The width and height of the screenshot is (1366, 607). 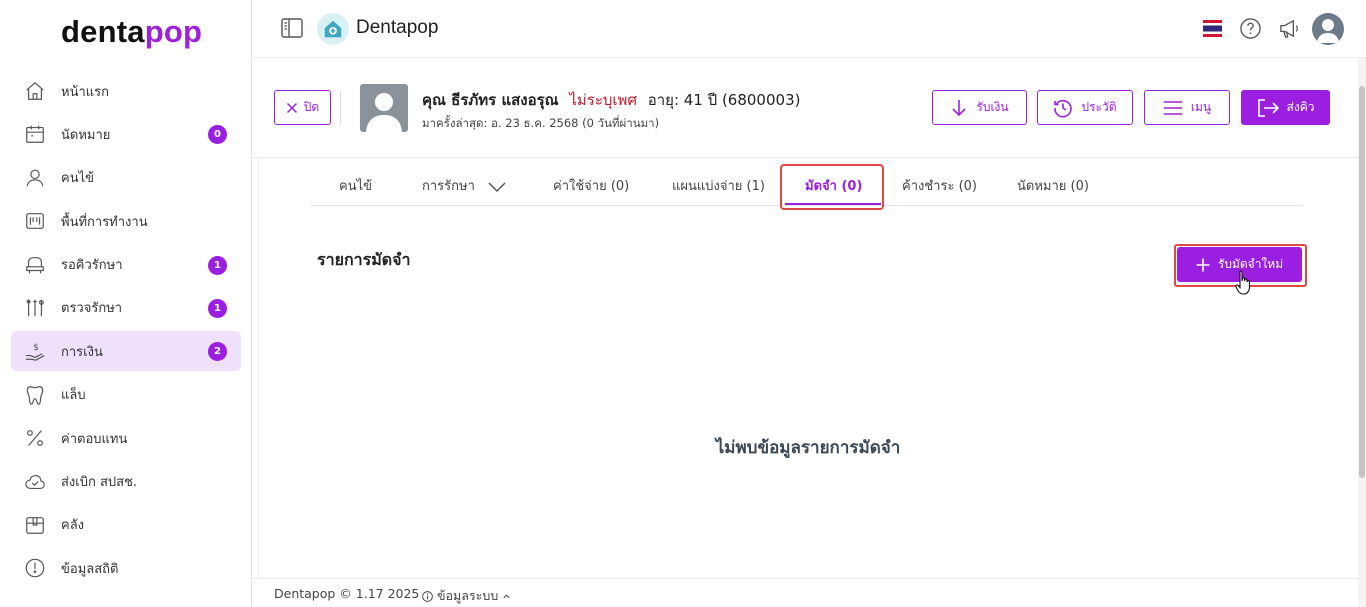 I want to click on sidebar-item-label: ตรวจรักษา, so click(x=92, y=309).